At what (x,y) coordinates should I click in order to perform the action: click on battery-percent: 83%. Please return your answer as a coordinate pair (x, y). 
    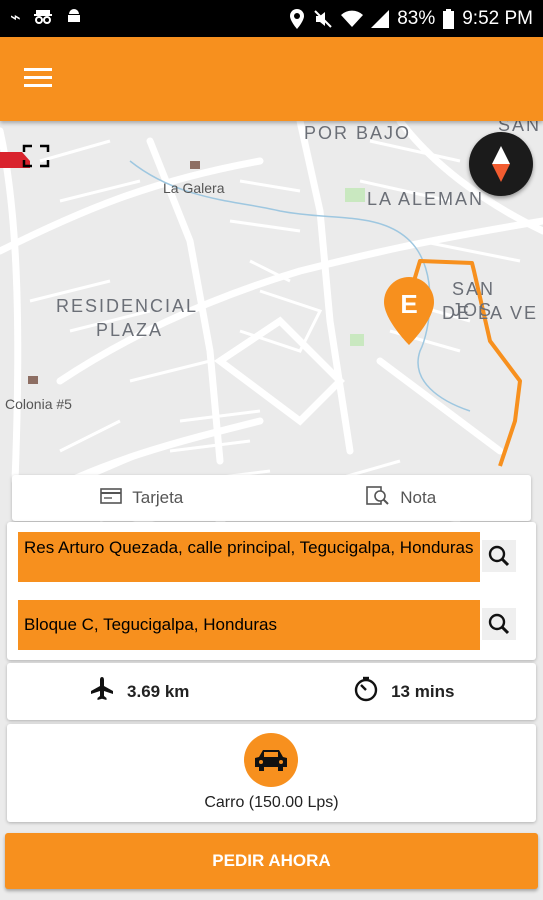
    Looking at the image, I should click on (416, 18).